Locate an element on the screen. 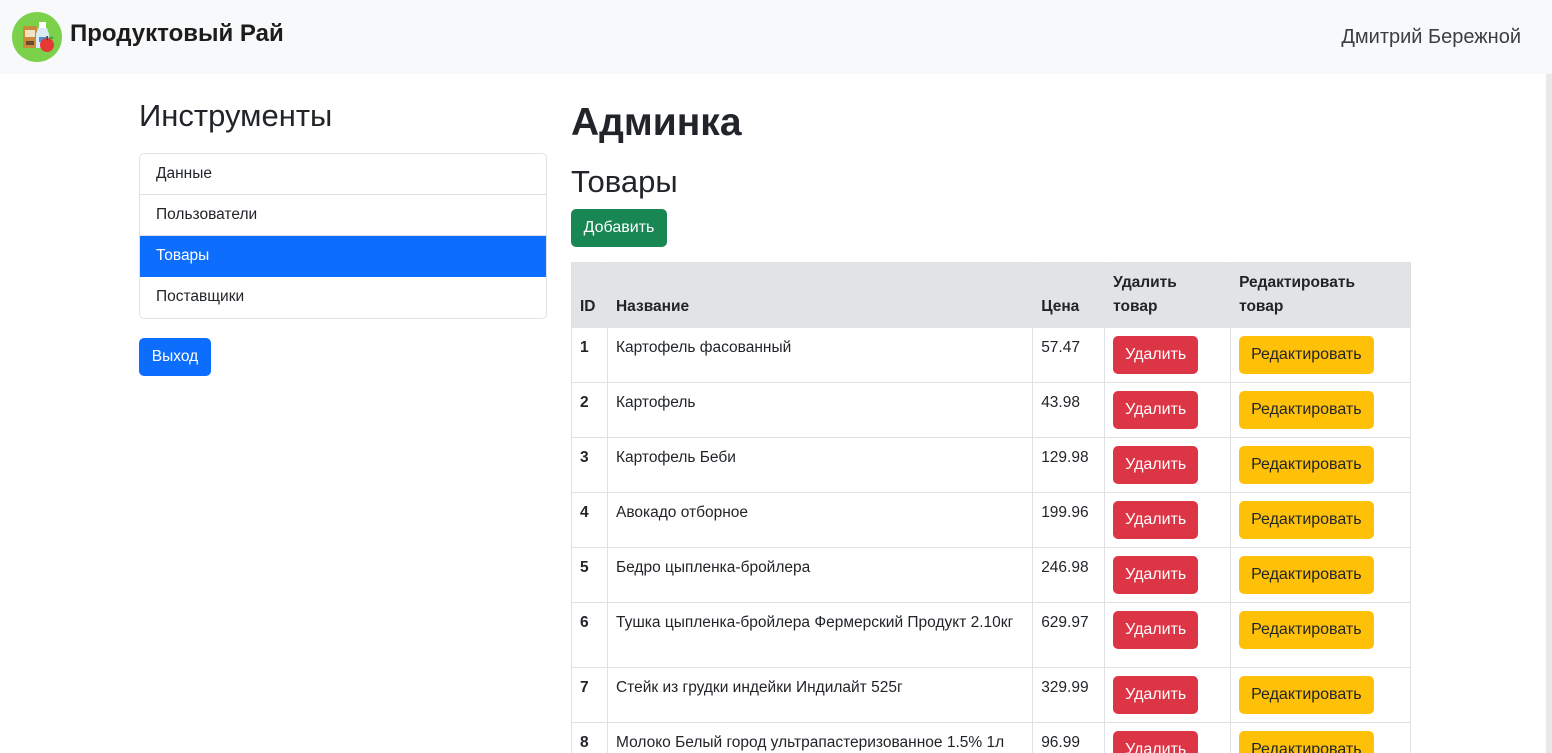  column-header-price: Цена is located at coordinates (1069, 295).